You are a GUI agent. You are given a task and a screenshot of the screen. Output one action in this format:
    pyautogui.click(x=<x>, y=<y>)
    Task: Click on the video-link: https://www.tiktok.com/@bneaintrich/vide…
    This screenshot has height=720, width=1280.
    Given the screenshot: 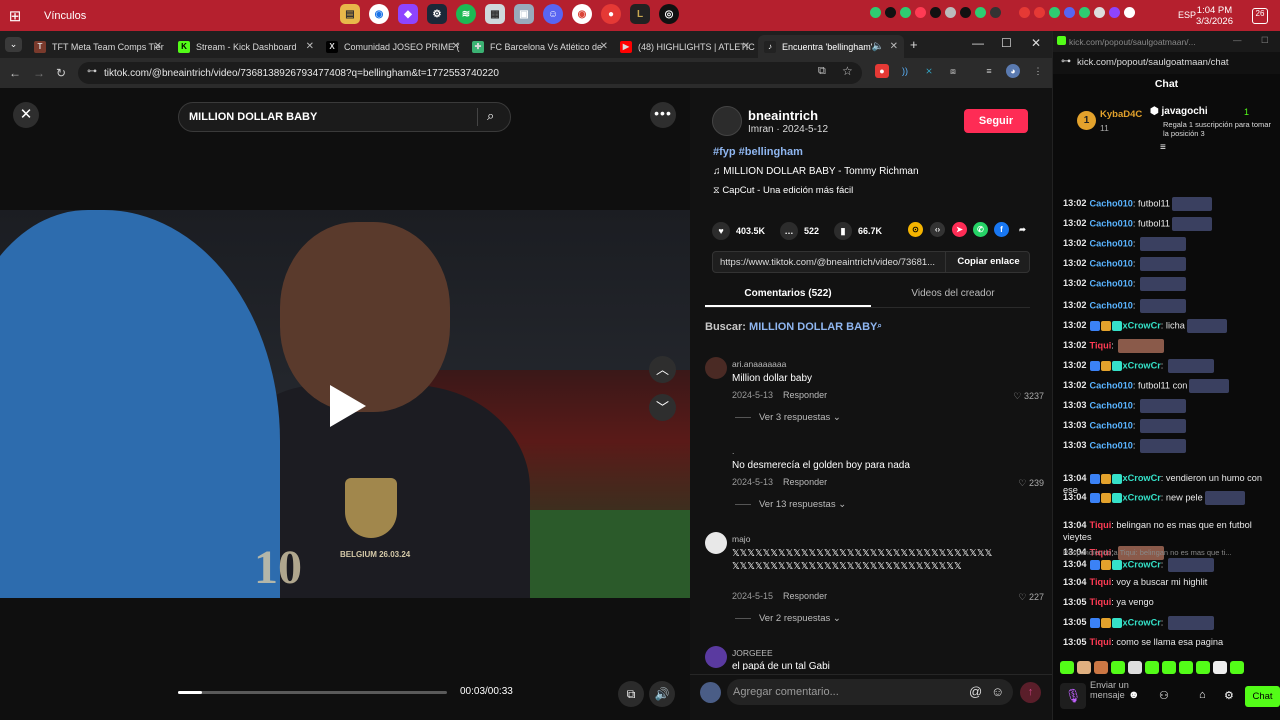 What is the action you would take?
    pyautogui.click(x=827, y=262)
    